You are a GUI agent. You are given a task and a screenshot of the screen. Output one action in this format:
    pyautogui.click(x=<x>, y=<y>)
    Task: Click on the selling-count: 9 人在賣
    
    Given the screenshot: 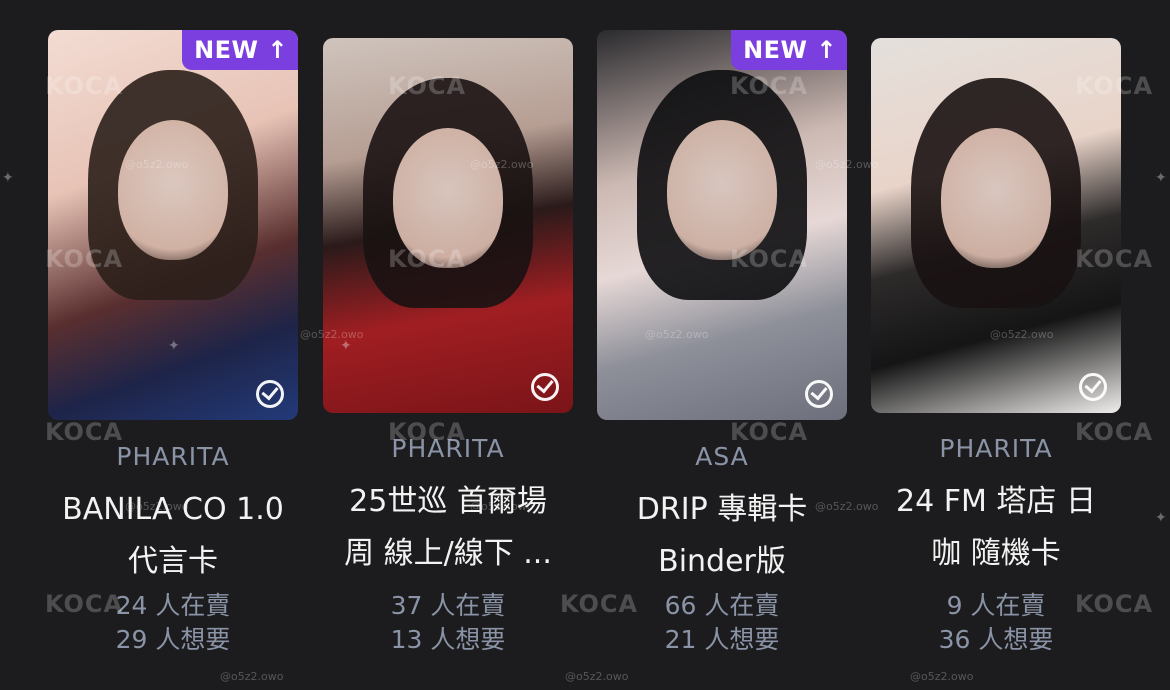 What is the action you would take?
    pyautogui.click(x=996, y=605)
    